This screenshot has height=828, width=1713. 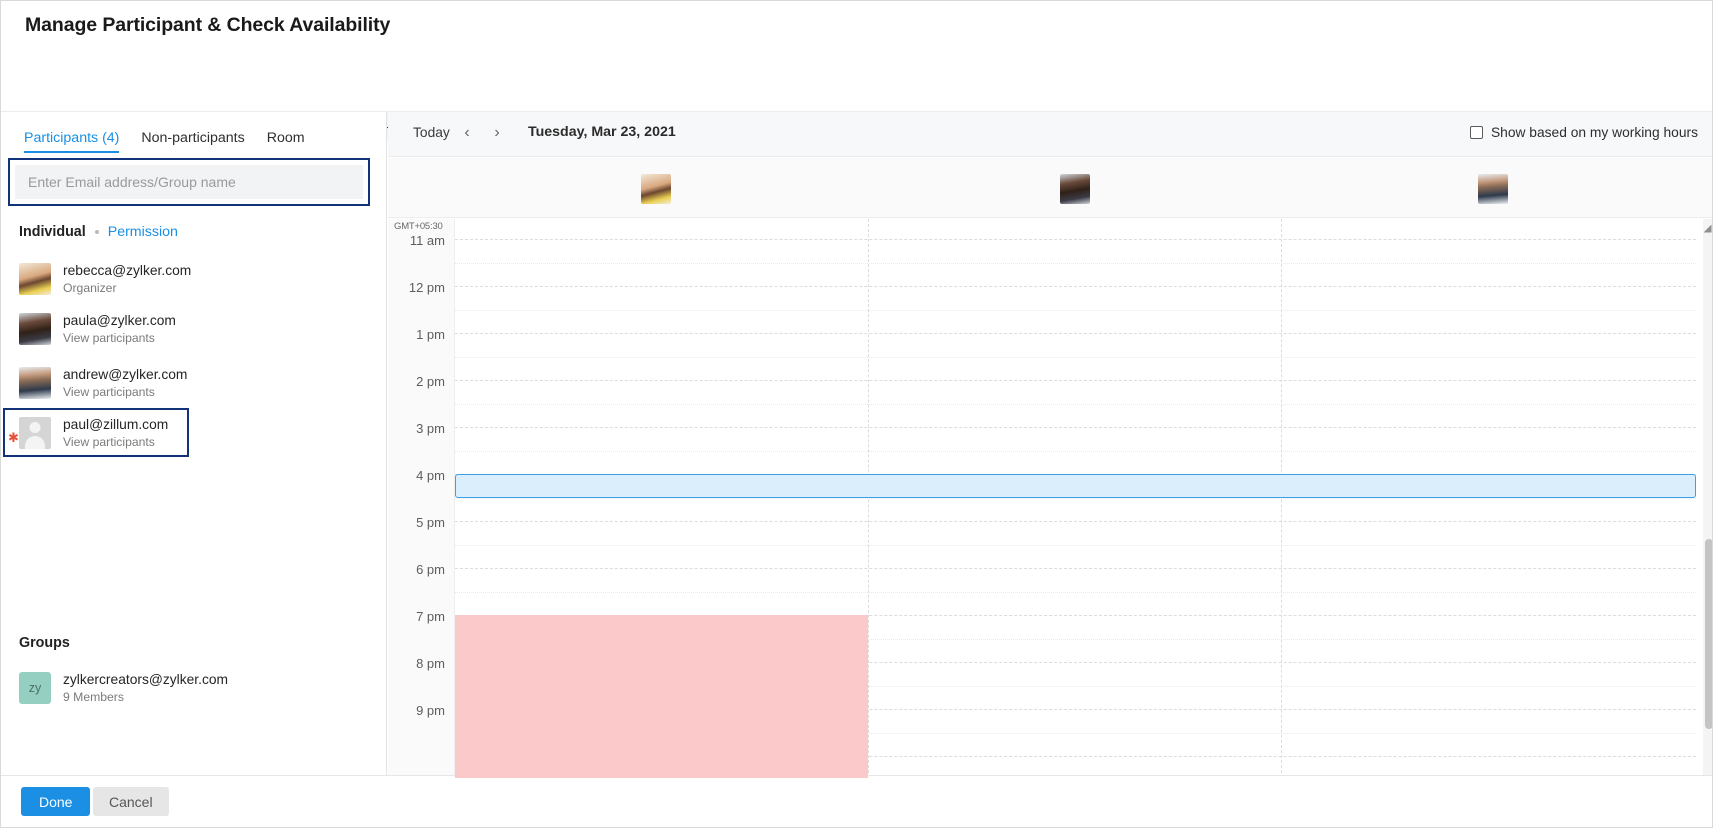 I want to click on participant-row-paul: ✱ paul@zillum.com View participants, so click(x=96, y=432).